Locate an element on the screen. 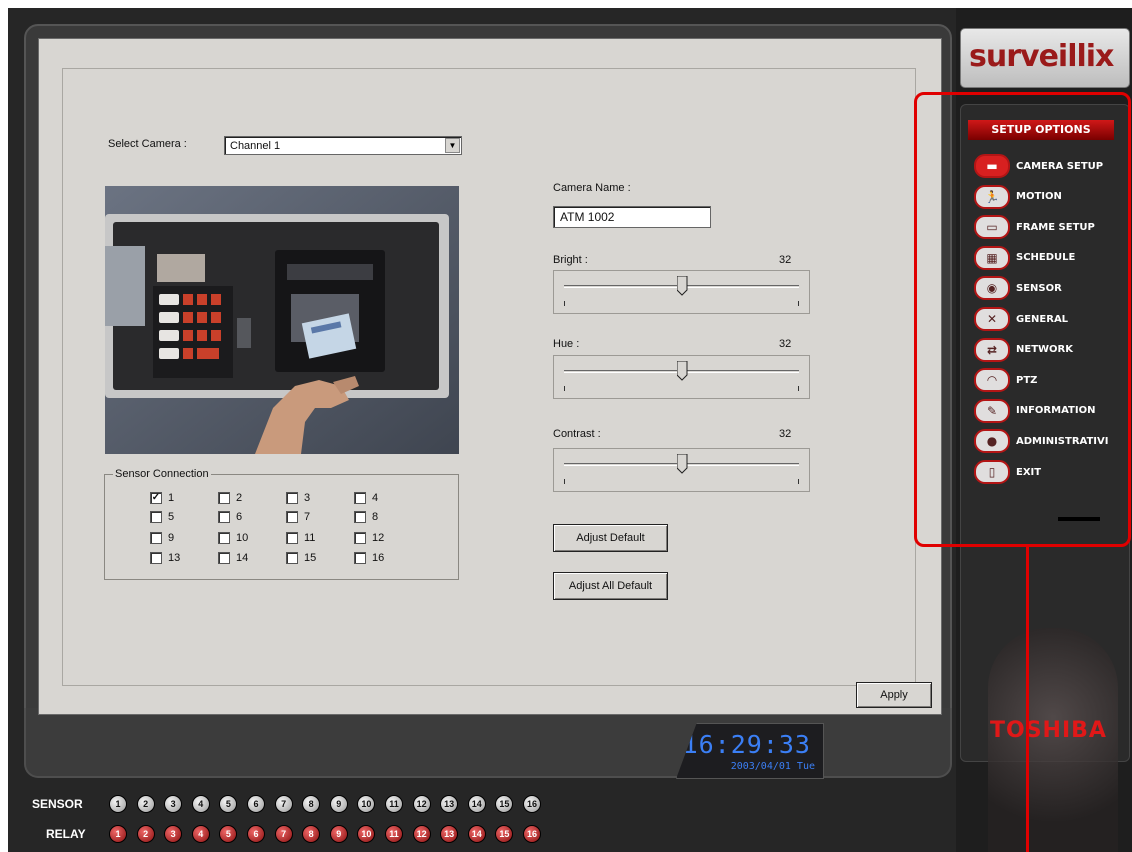 This screenshot has width=1132, height=852. sensor-checkbox-15: 15 is located at coordinates (301, 558).